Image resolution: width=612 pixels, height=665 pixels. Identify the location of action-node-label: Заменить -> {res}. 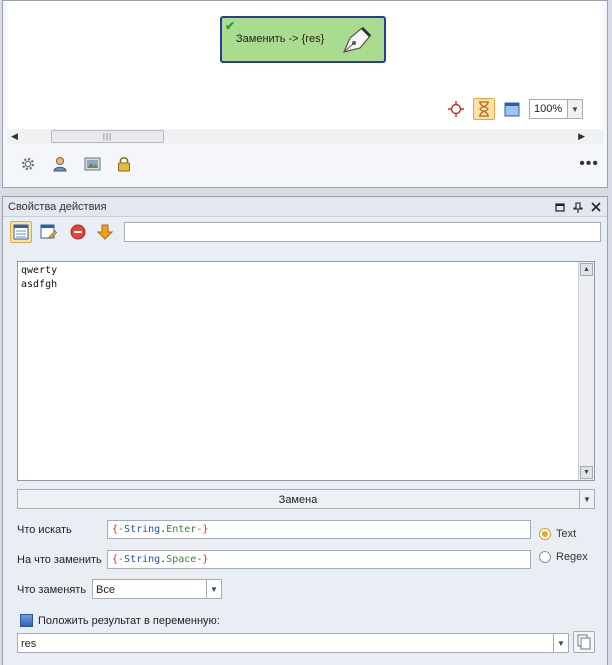
(280, 39).